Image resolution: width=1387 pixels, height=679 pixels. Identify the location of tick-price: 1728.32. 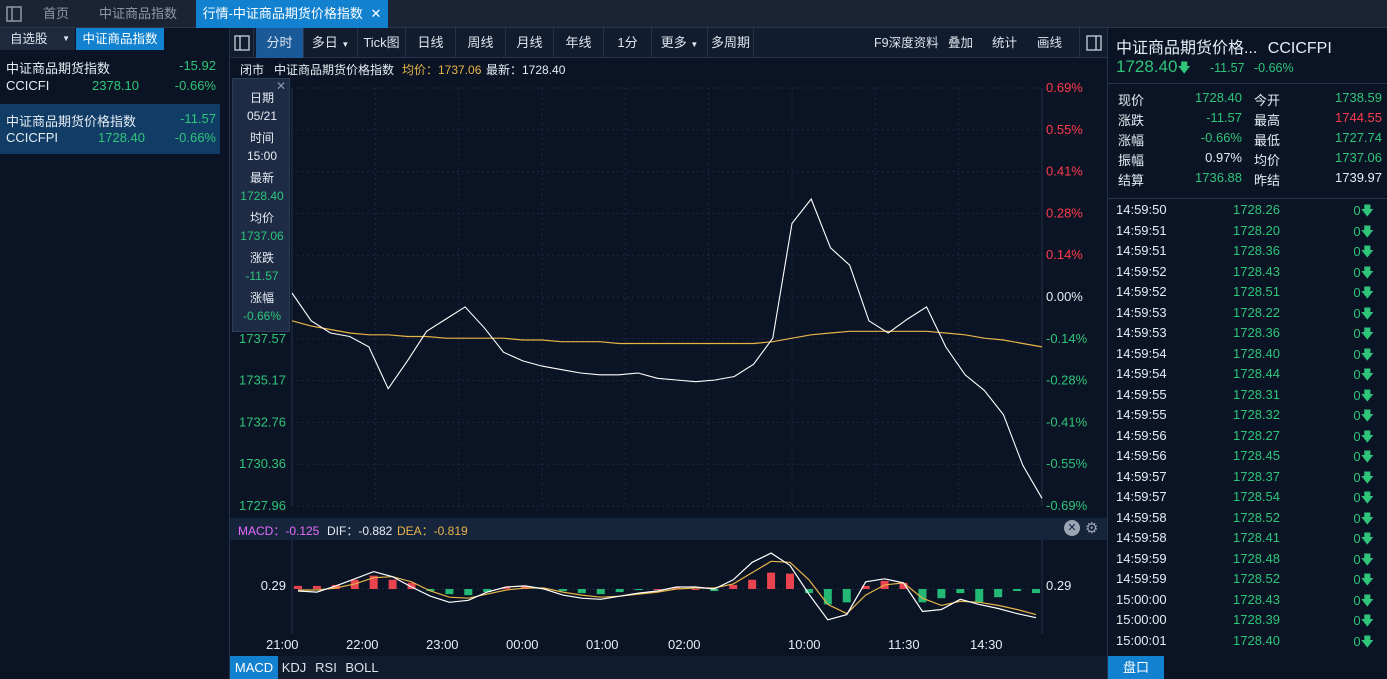
(1256, 414).